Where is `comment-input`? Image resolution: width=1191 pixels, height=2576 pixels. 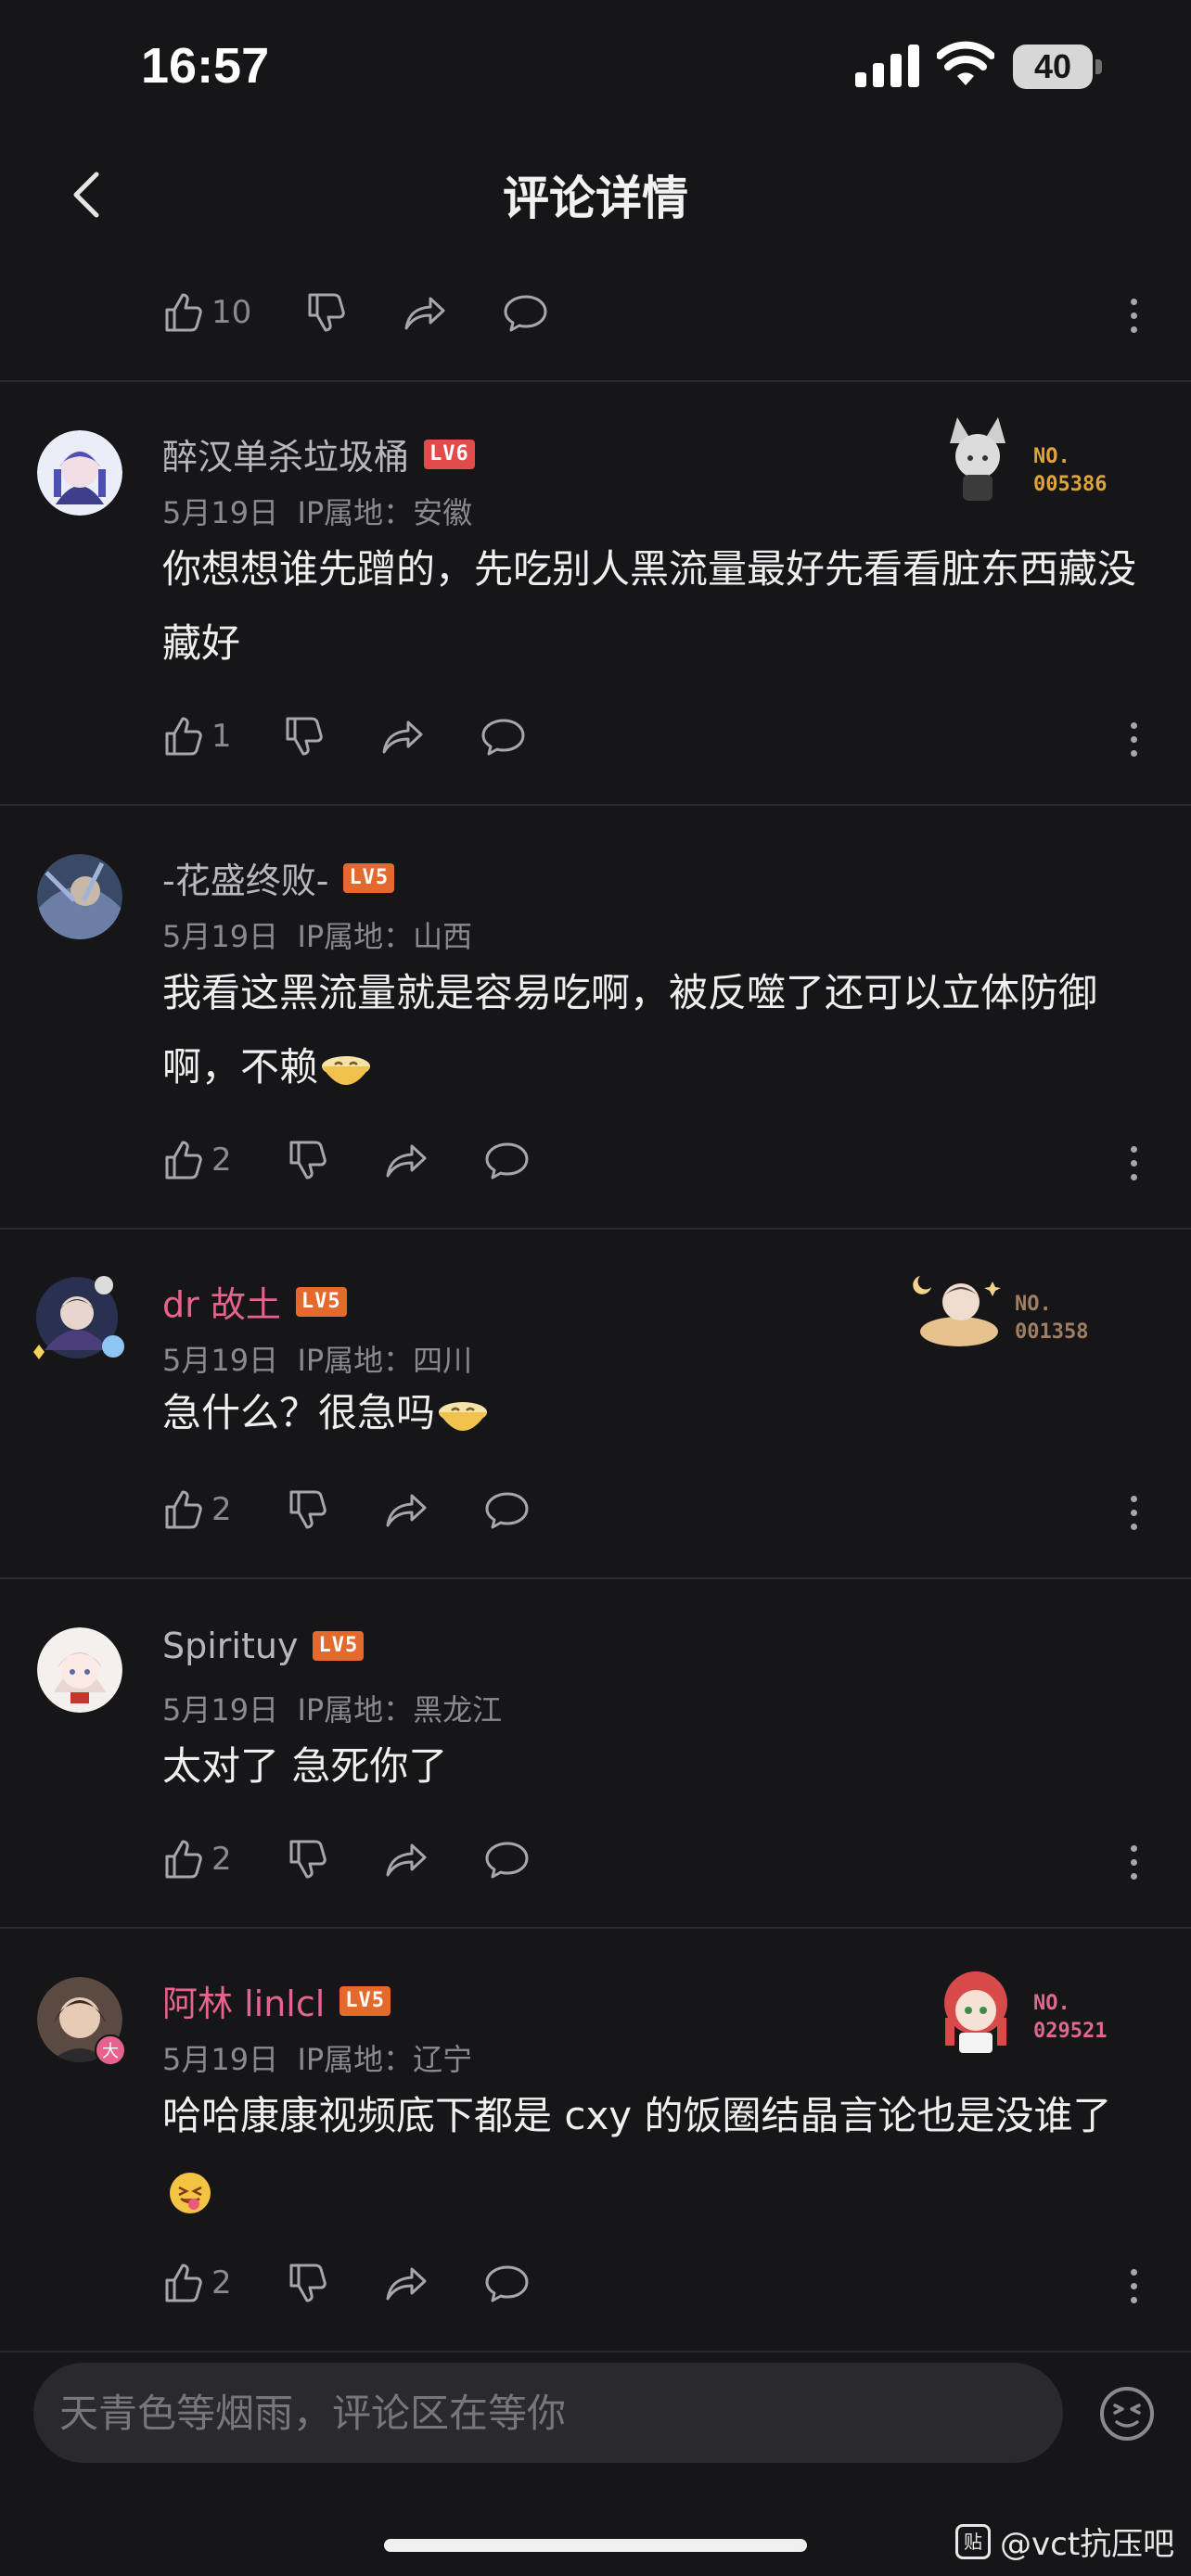 comment-input is located at coordinates (548, 2413).